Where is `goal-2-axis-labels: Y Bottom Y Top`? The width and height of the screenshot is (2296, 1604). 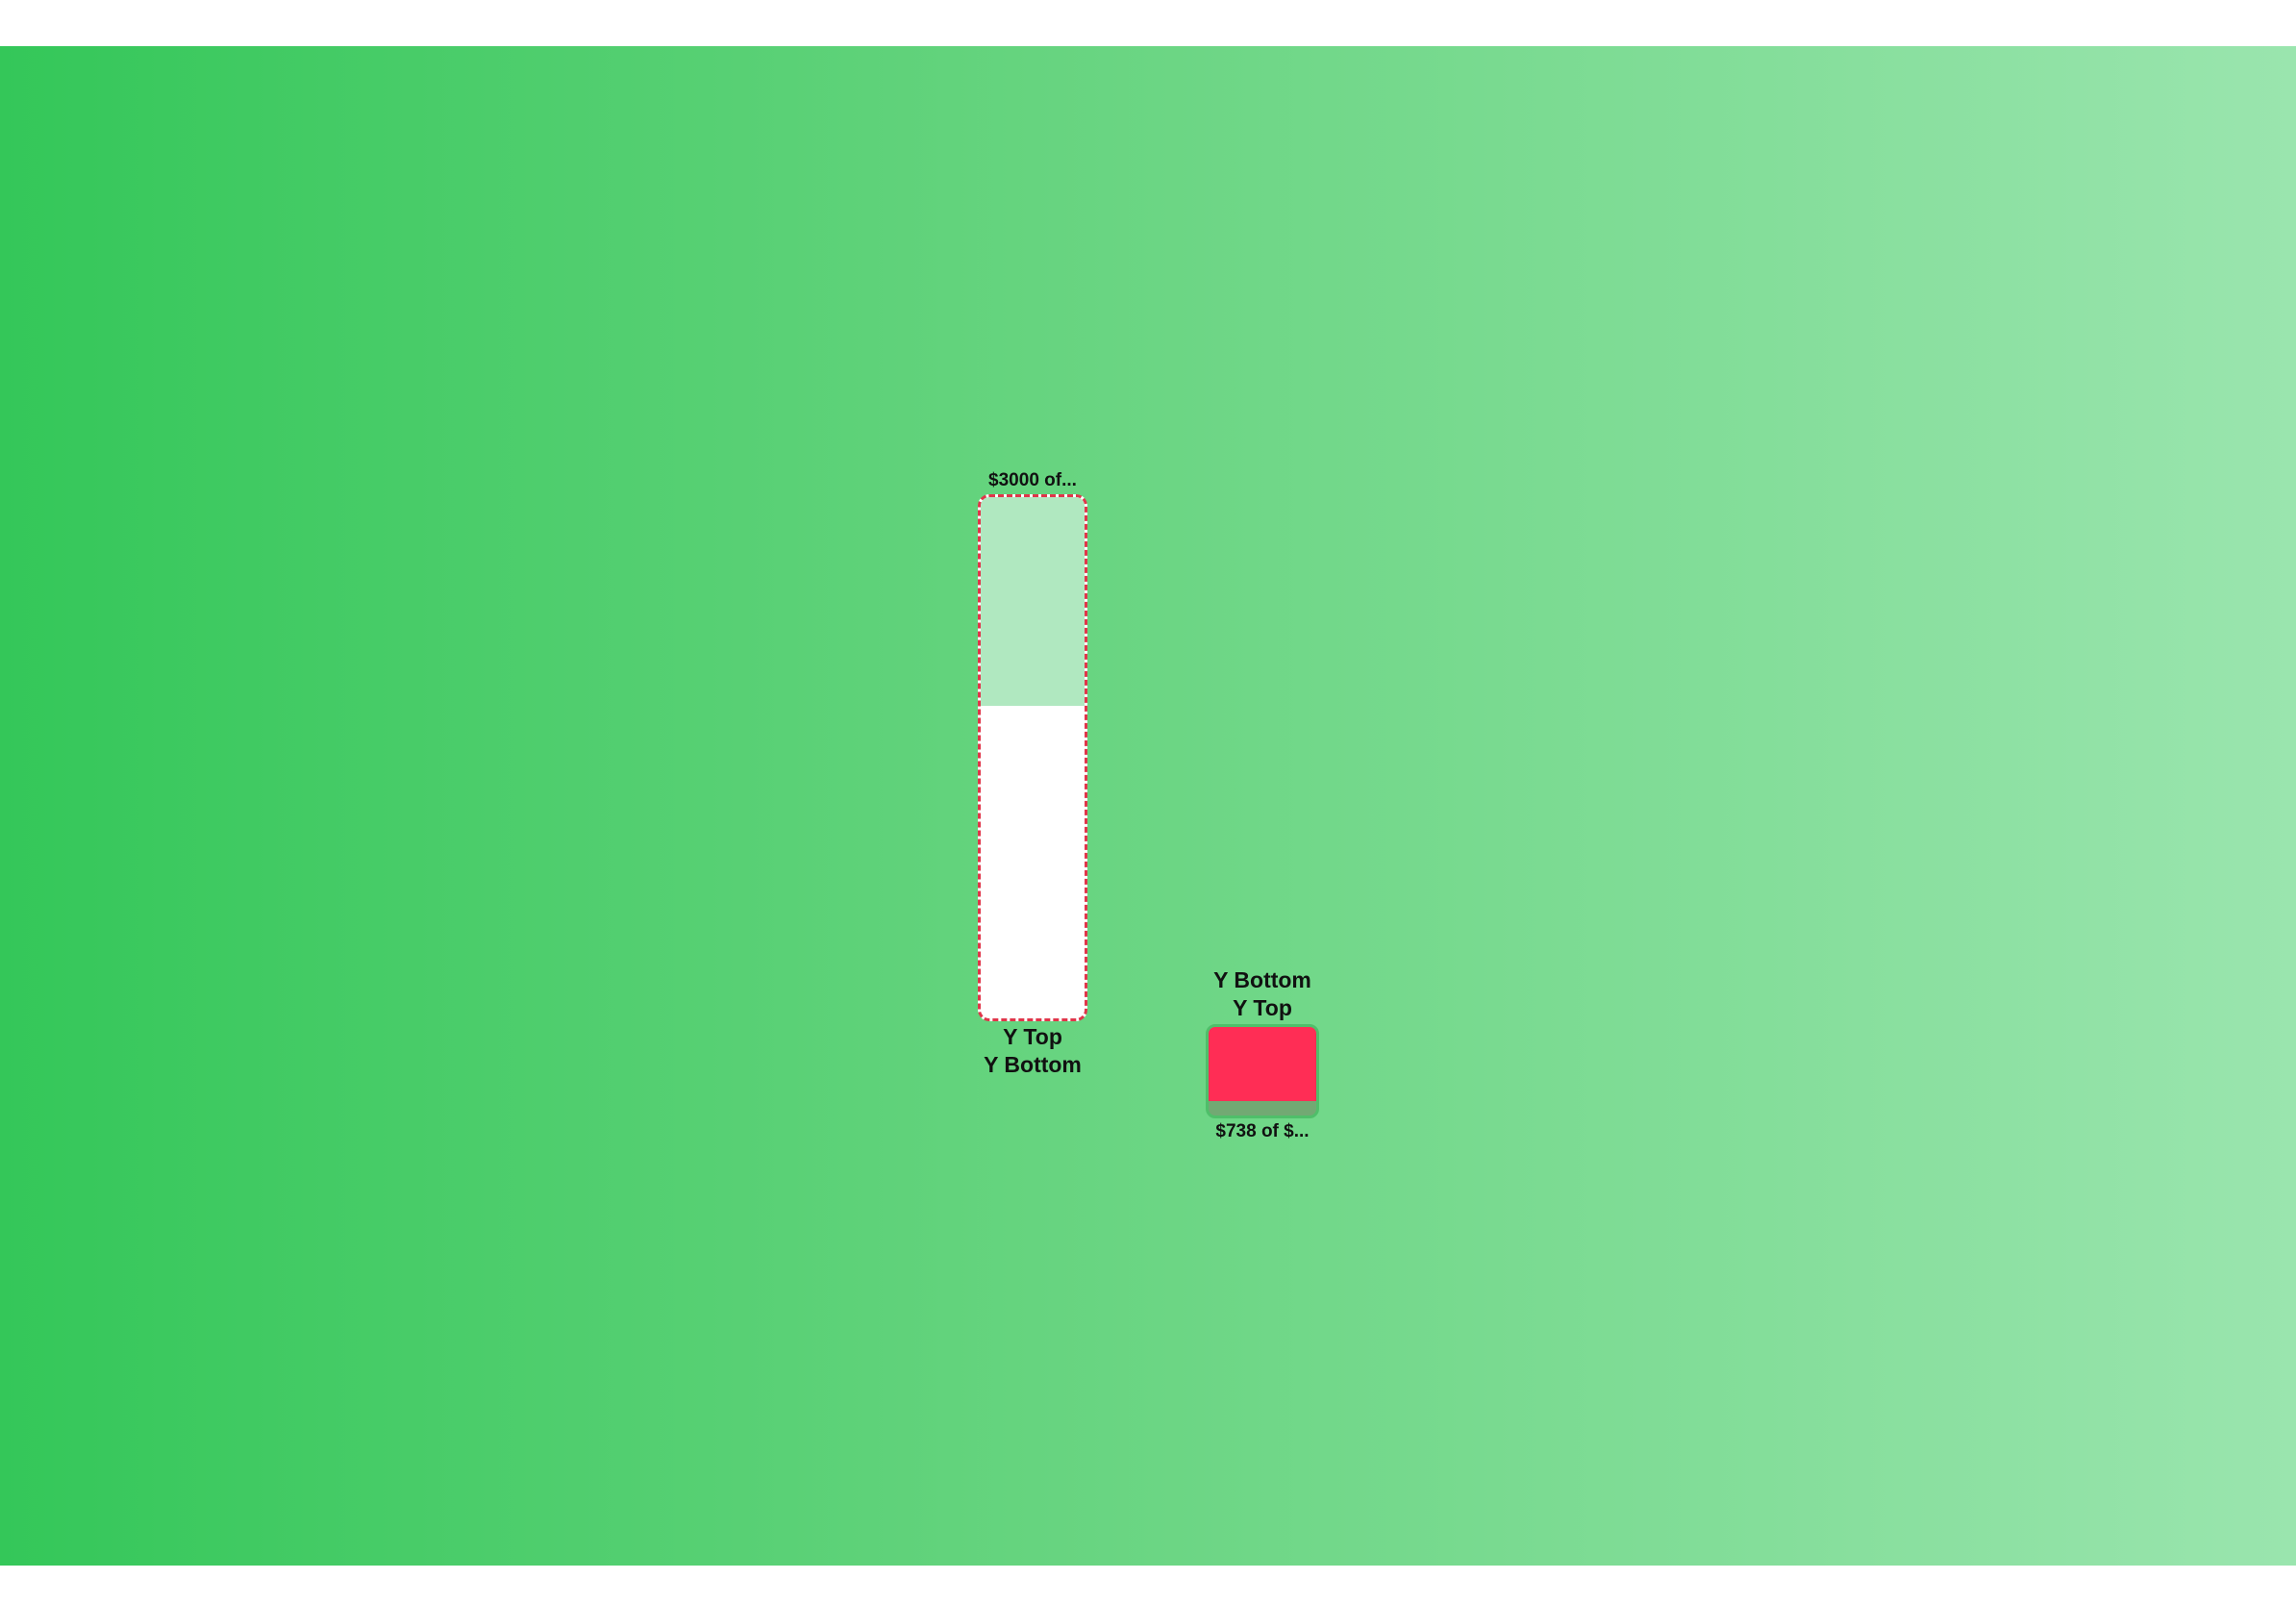
goal-2-axis-labels: Y Bottom Y Top is located at coordinates (1262, 994).